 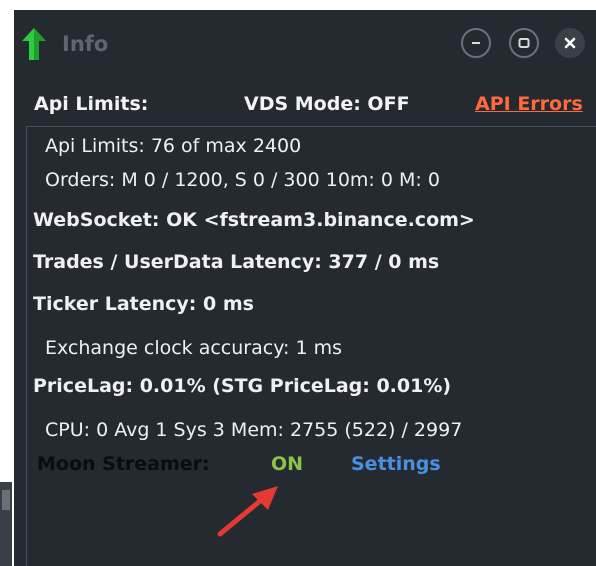 What do you see at coordinates (254, 220) in the screenshot?
I see `websocket-status: WebSocket: OK <fstream3.binance.com>` at bounding box center [254, 220].